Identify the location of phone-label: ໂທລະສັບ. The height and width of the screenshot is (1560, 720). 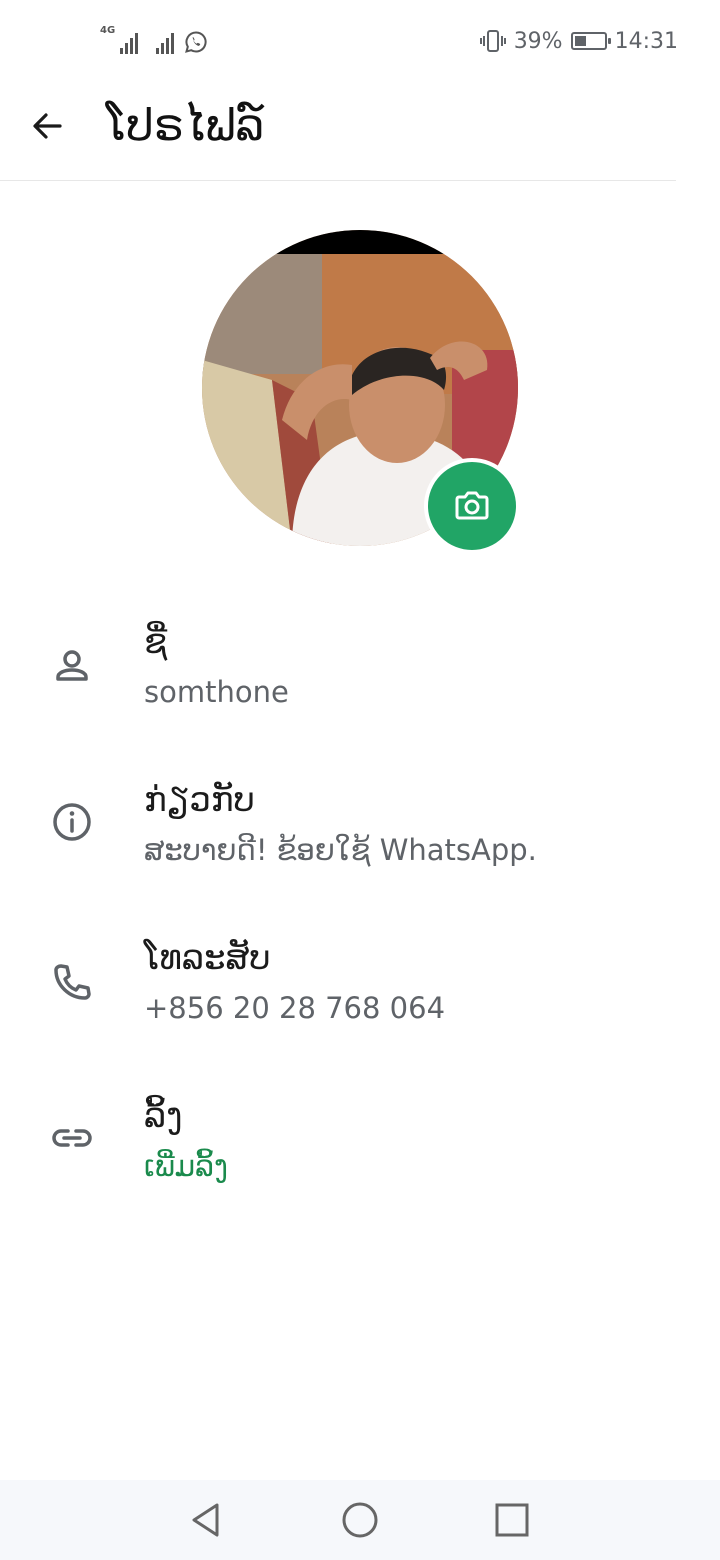
(207, 958).